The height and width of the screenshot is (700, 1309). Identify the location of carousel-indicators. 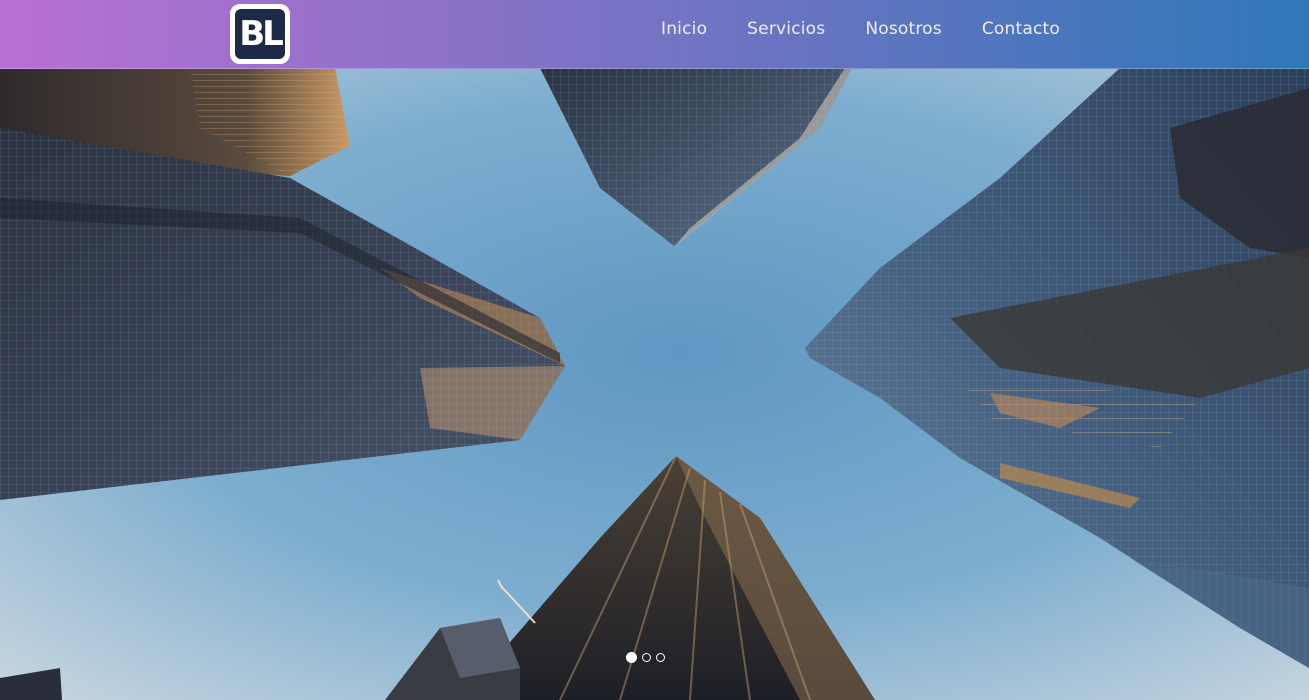
(645, 657).